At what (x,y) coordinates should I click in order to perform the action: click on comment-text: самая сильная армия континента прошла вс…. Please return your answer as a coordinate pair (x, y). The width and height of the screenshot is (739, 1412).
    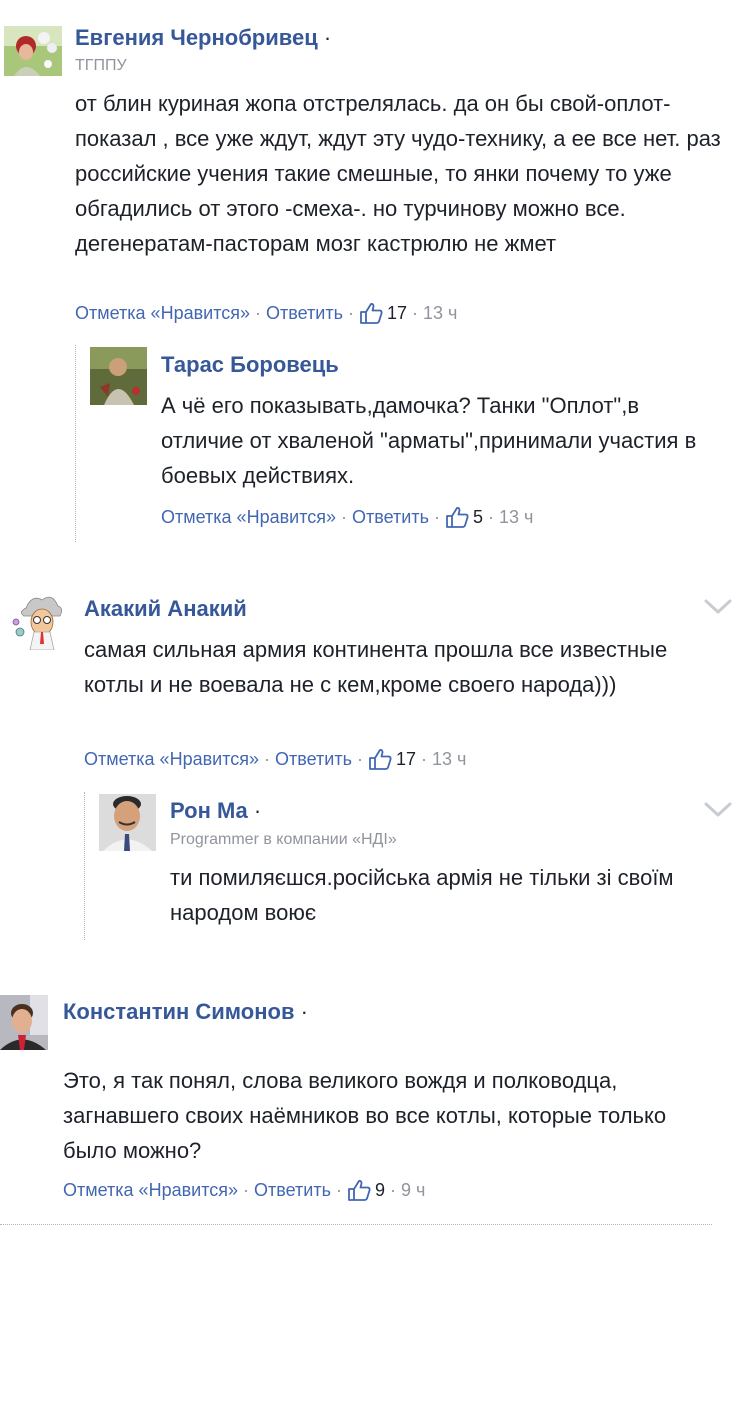
    Looking at the image, I should click on (376, 667).